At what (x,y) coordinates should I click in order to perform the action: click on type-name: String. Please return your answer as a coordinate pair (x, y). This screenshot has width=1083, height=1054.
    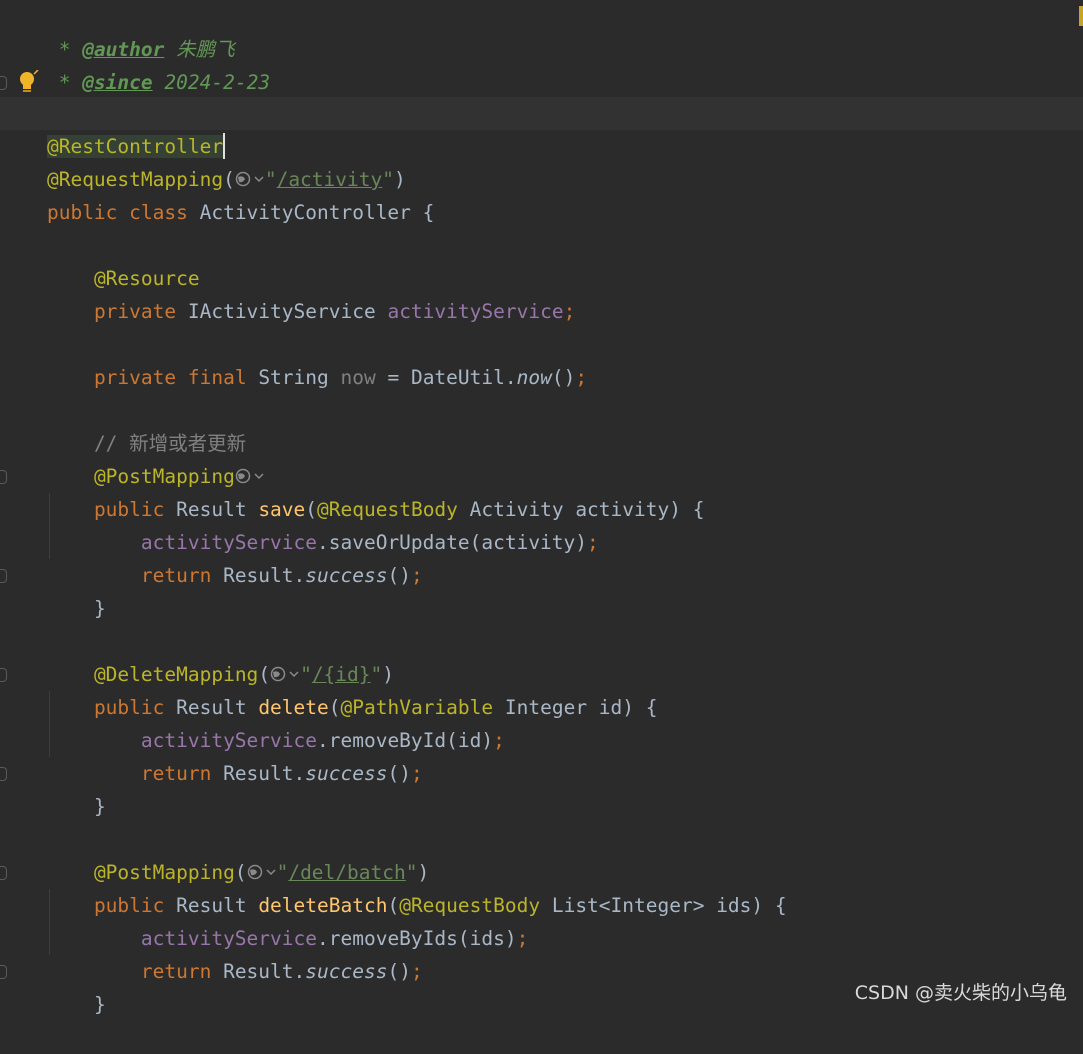
    Looking at the image, I should click on (299, 377).